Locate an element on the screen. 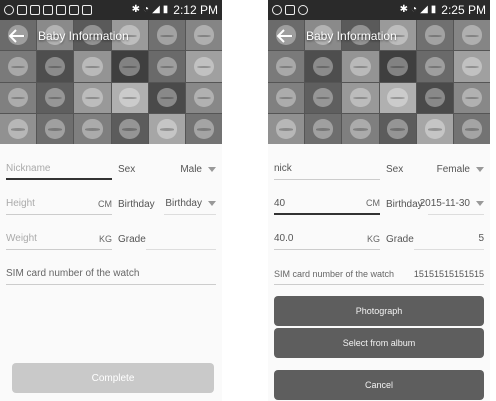 This screenshot has width=496, height=401. nickname-input: Nickname is located at coordinates (59, 169).